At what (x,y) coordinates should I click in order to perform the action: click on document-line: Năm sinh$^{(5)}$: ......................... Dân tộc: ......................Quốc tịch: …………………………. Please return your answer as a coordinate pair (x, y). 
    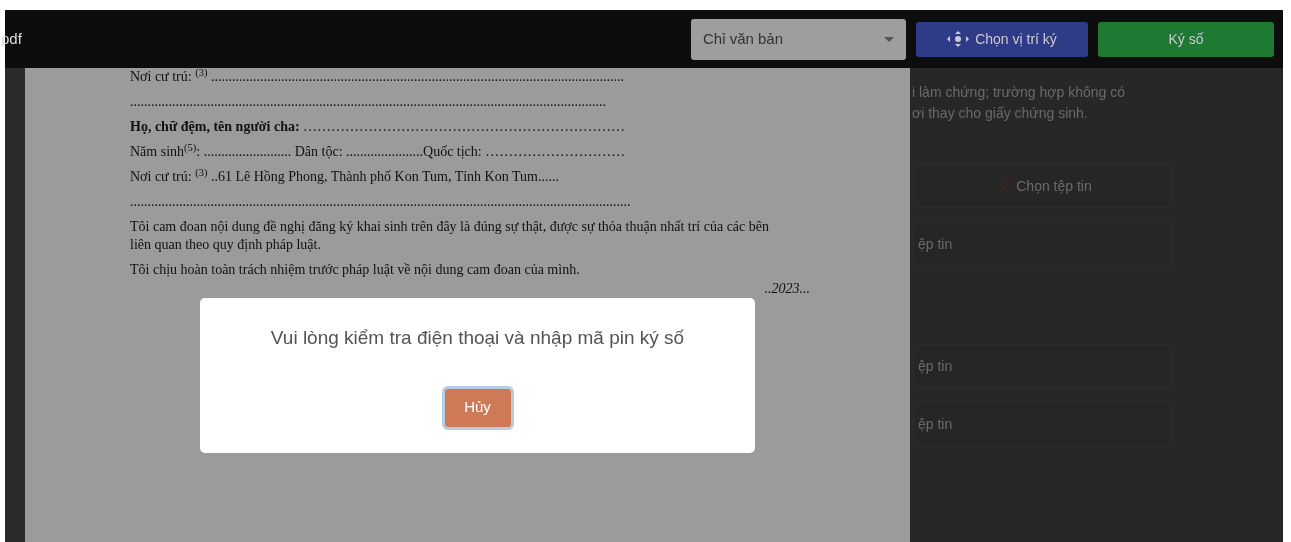
    Looking at the image, I should click on (378, 152).